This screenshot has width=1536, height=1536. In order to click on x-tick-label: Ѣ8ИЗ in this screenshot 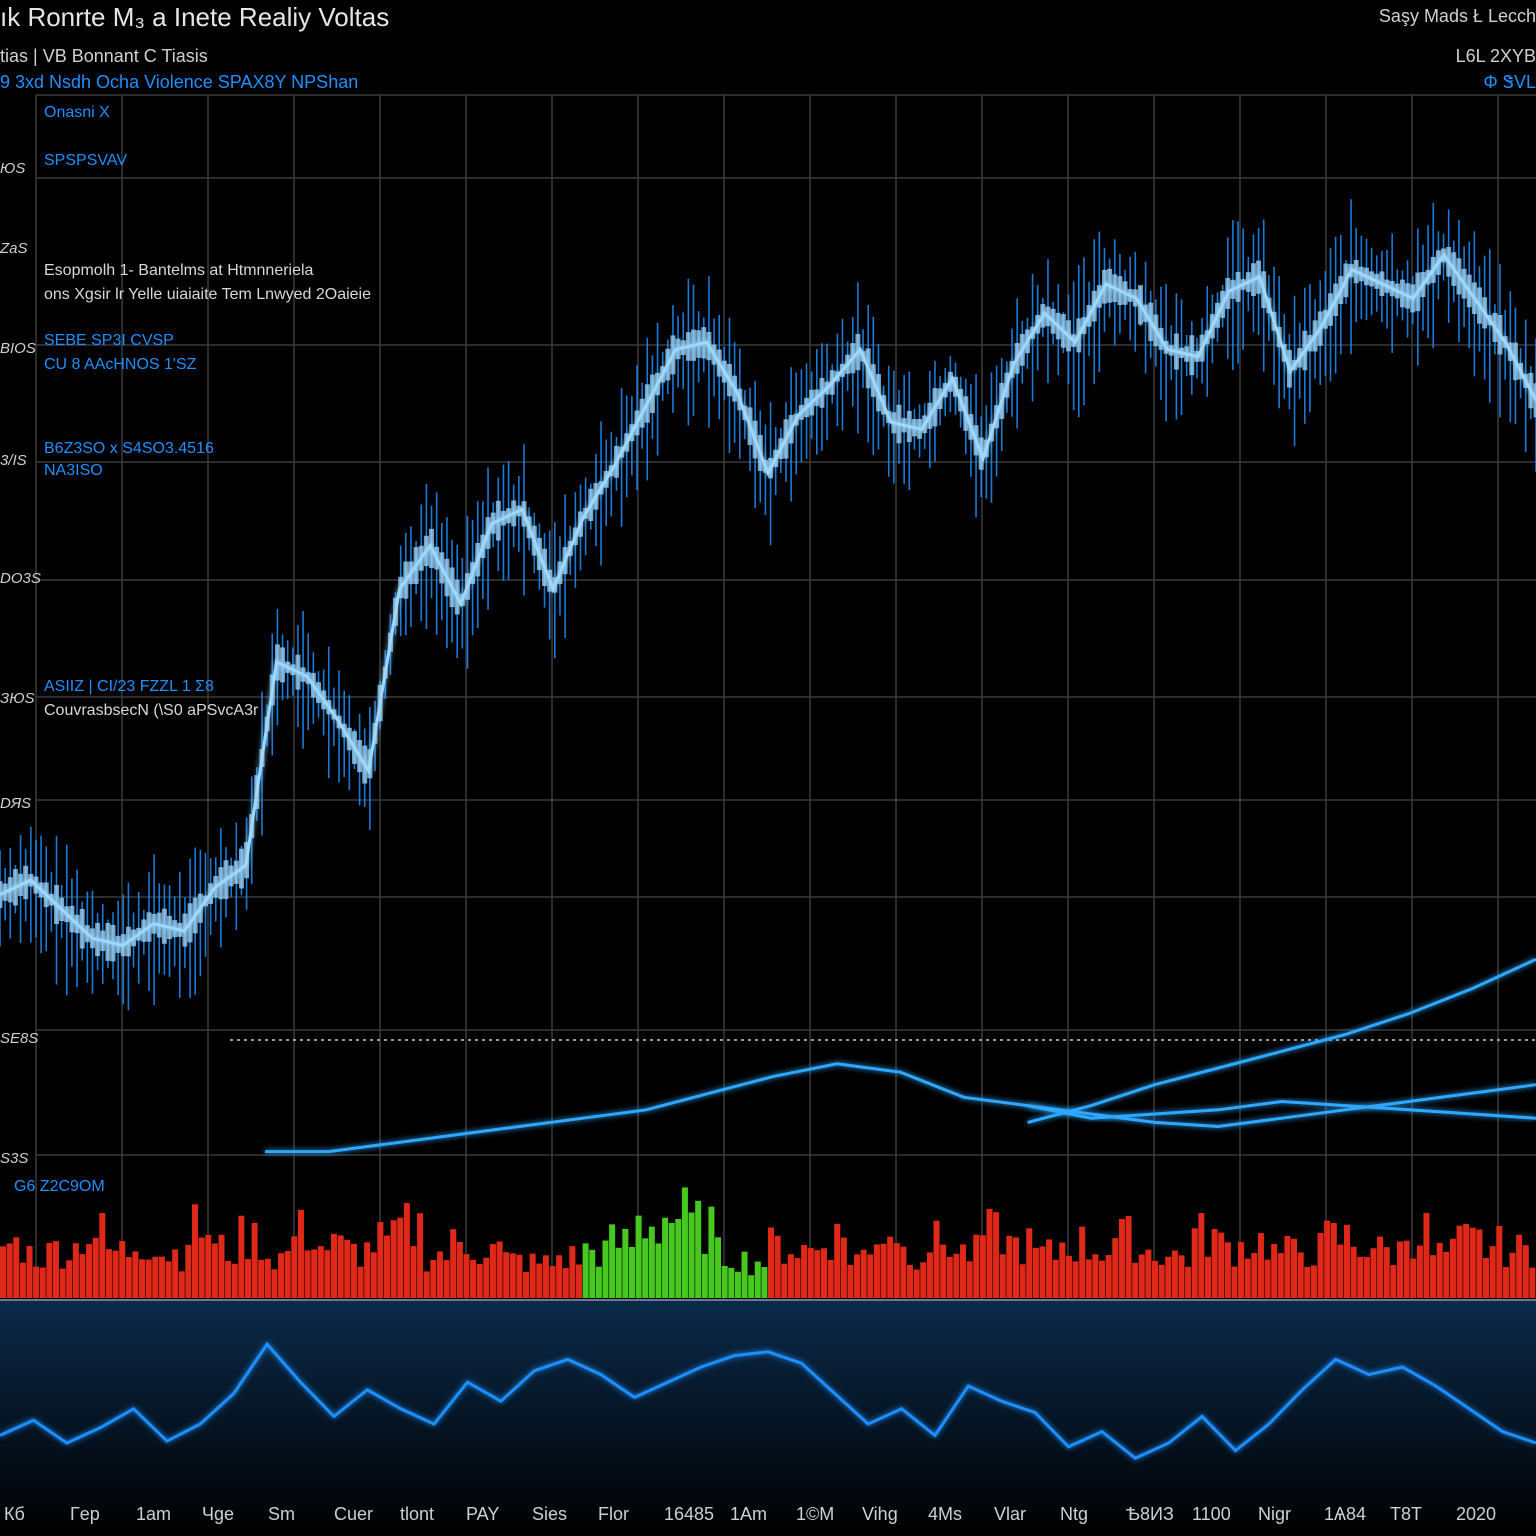, I will do `click(1150, 1514)`.